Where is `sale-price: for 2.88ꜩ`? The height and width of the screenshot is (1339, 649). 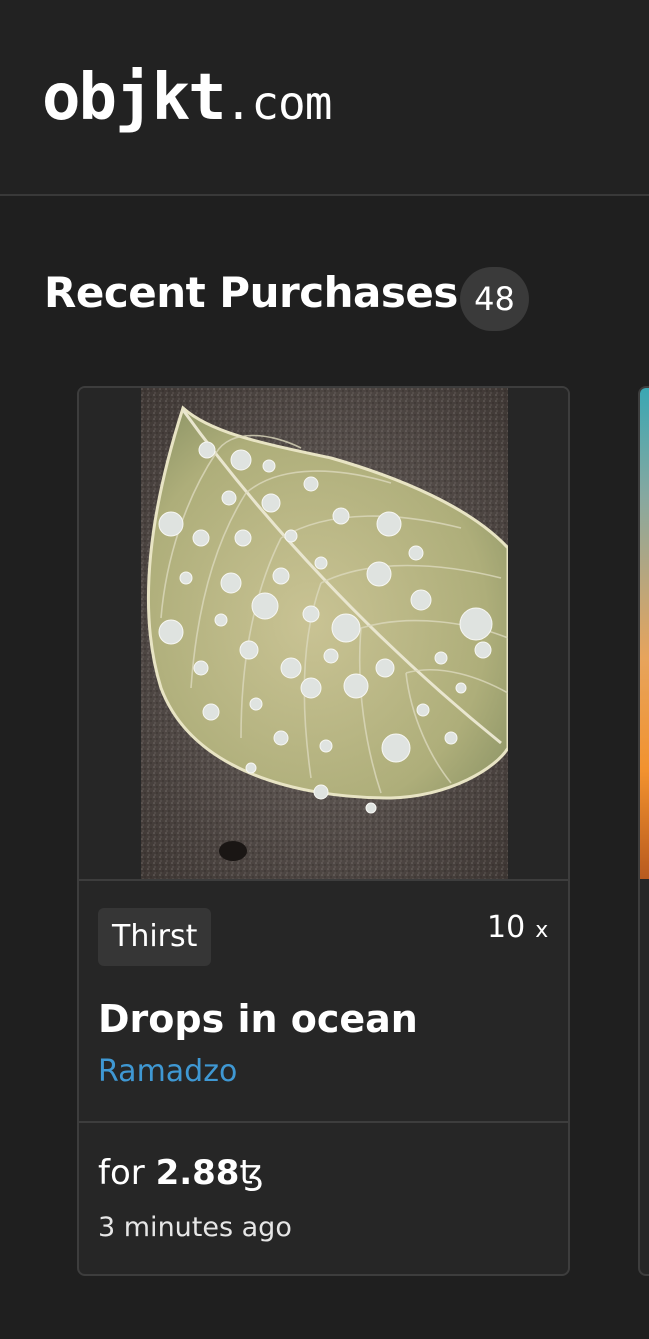 sale-price: for 2.88ꜩ is located at coordinates (181, 1173).